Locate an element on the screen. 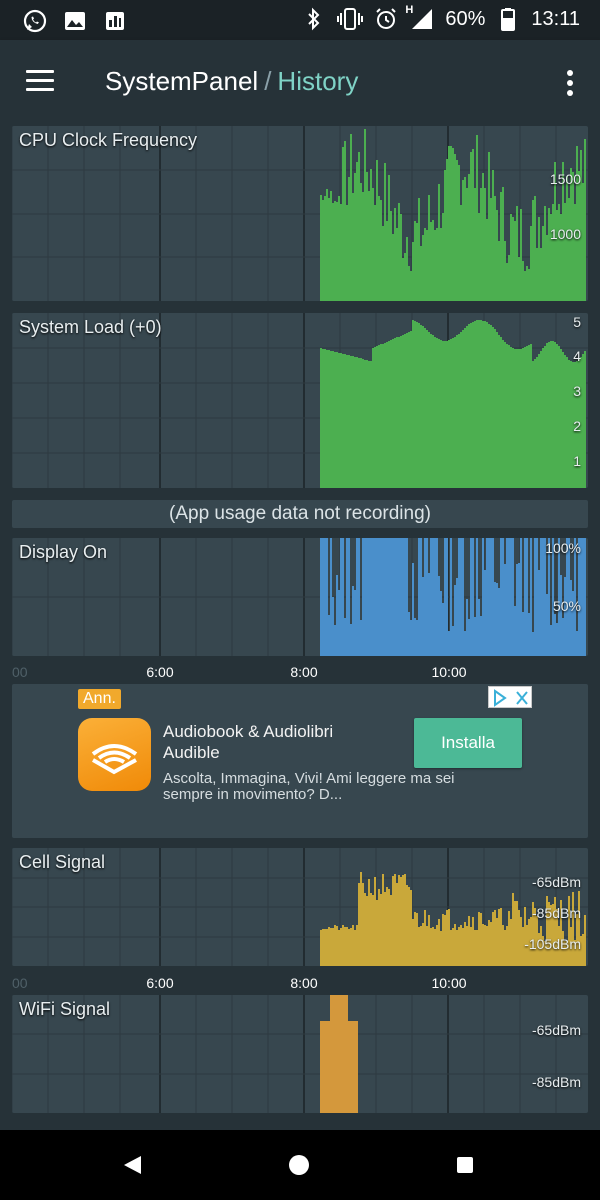 Image resolution: width=600 pixels, height=1200 pixels. ad-title-text: Audiobook & Audiolibri is located at coordinates (283, 731).